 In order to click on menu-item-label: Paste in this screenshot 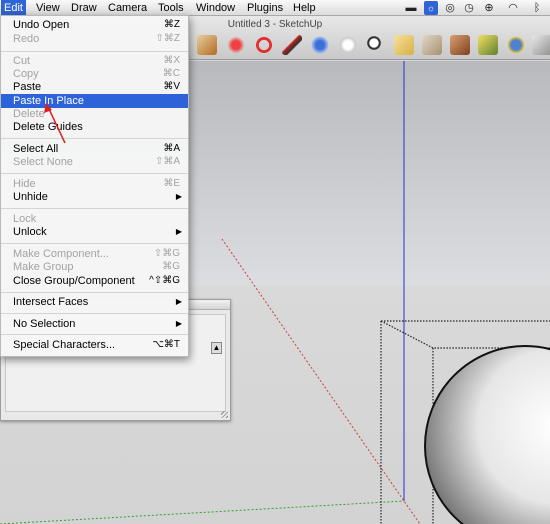, I will do `click(27, 87)`.